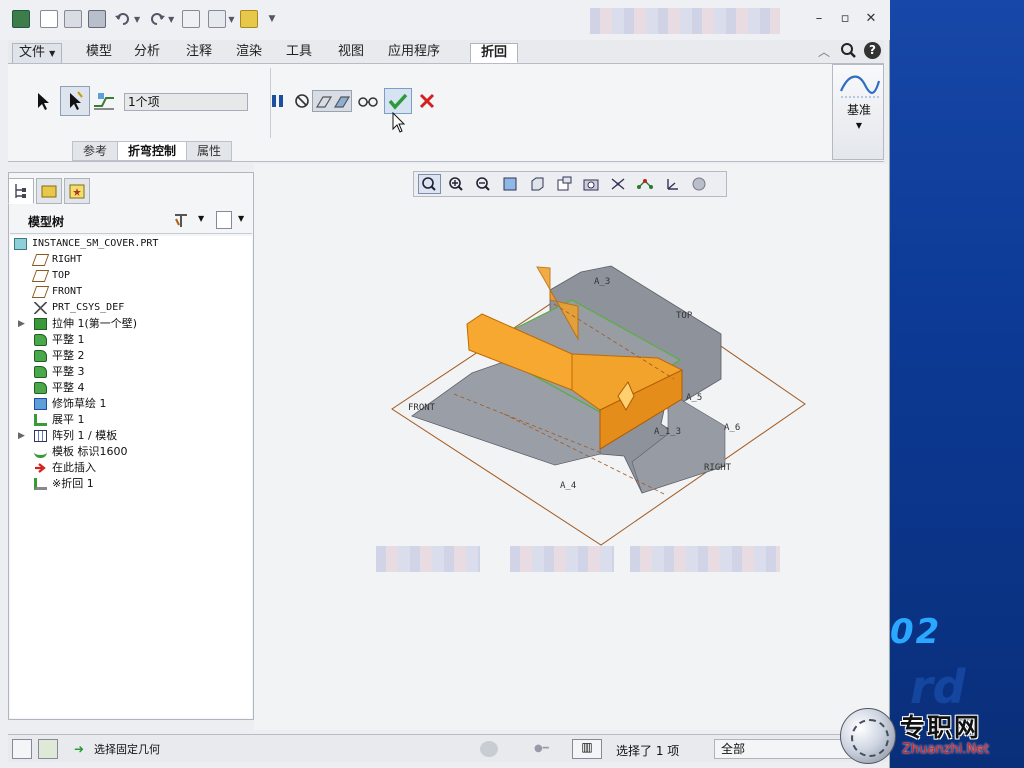 The height and width of the screenshot is (768, 1024). I want to click on help-icon: ?, so click(872, 50).